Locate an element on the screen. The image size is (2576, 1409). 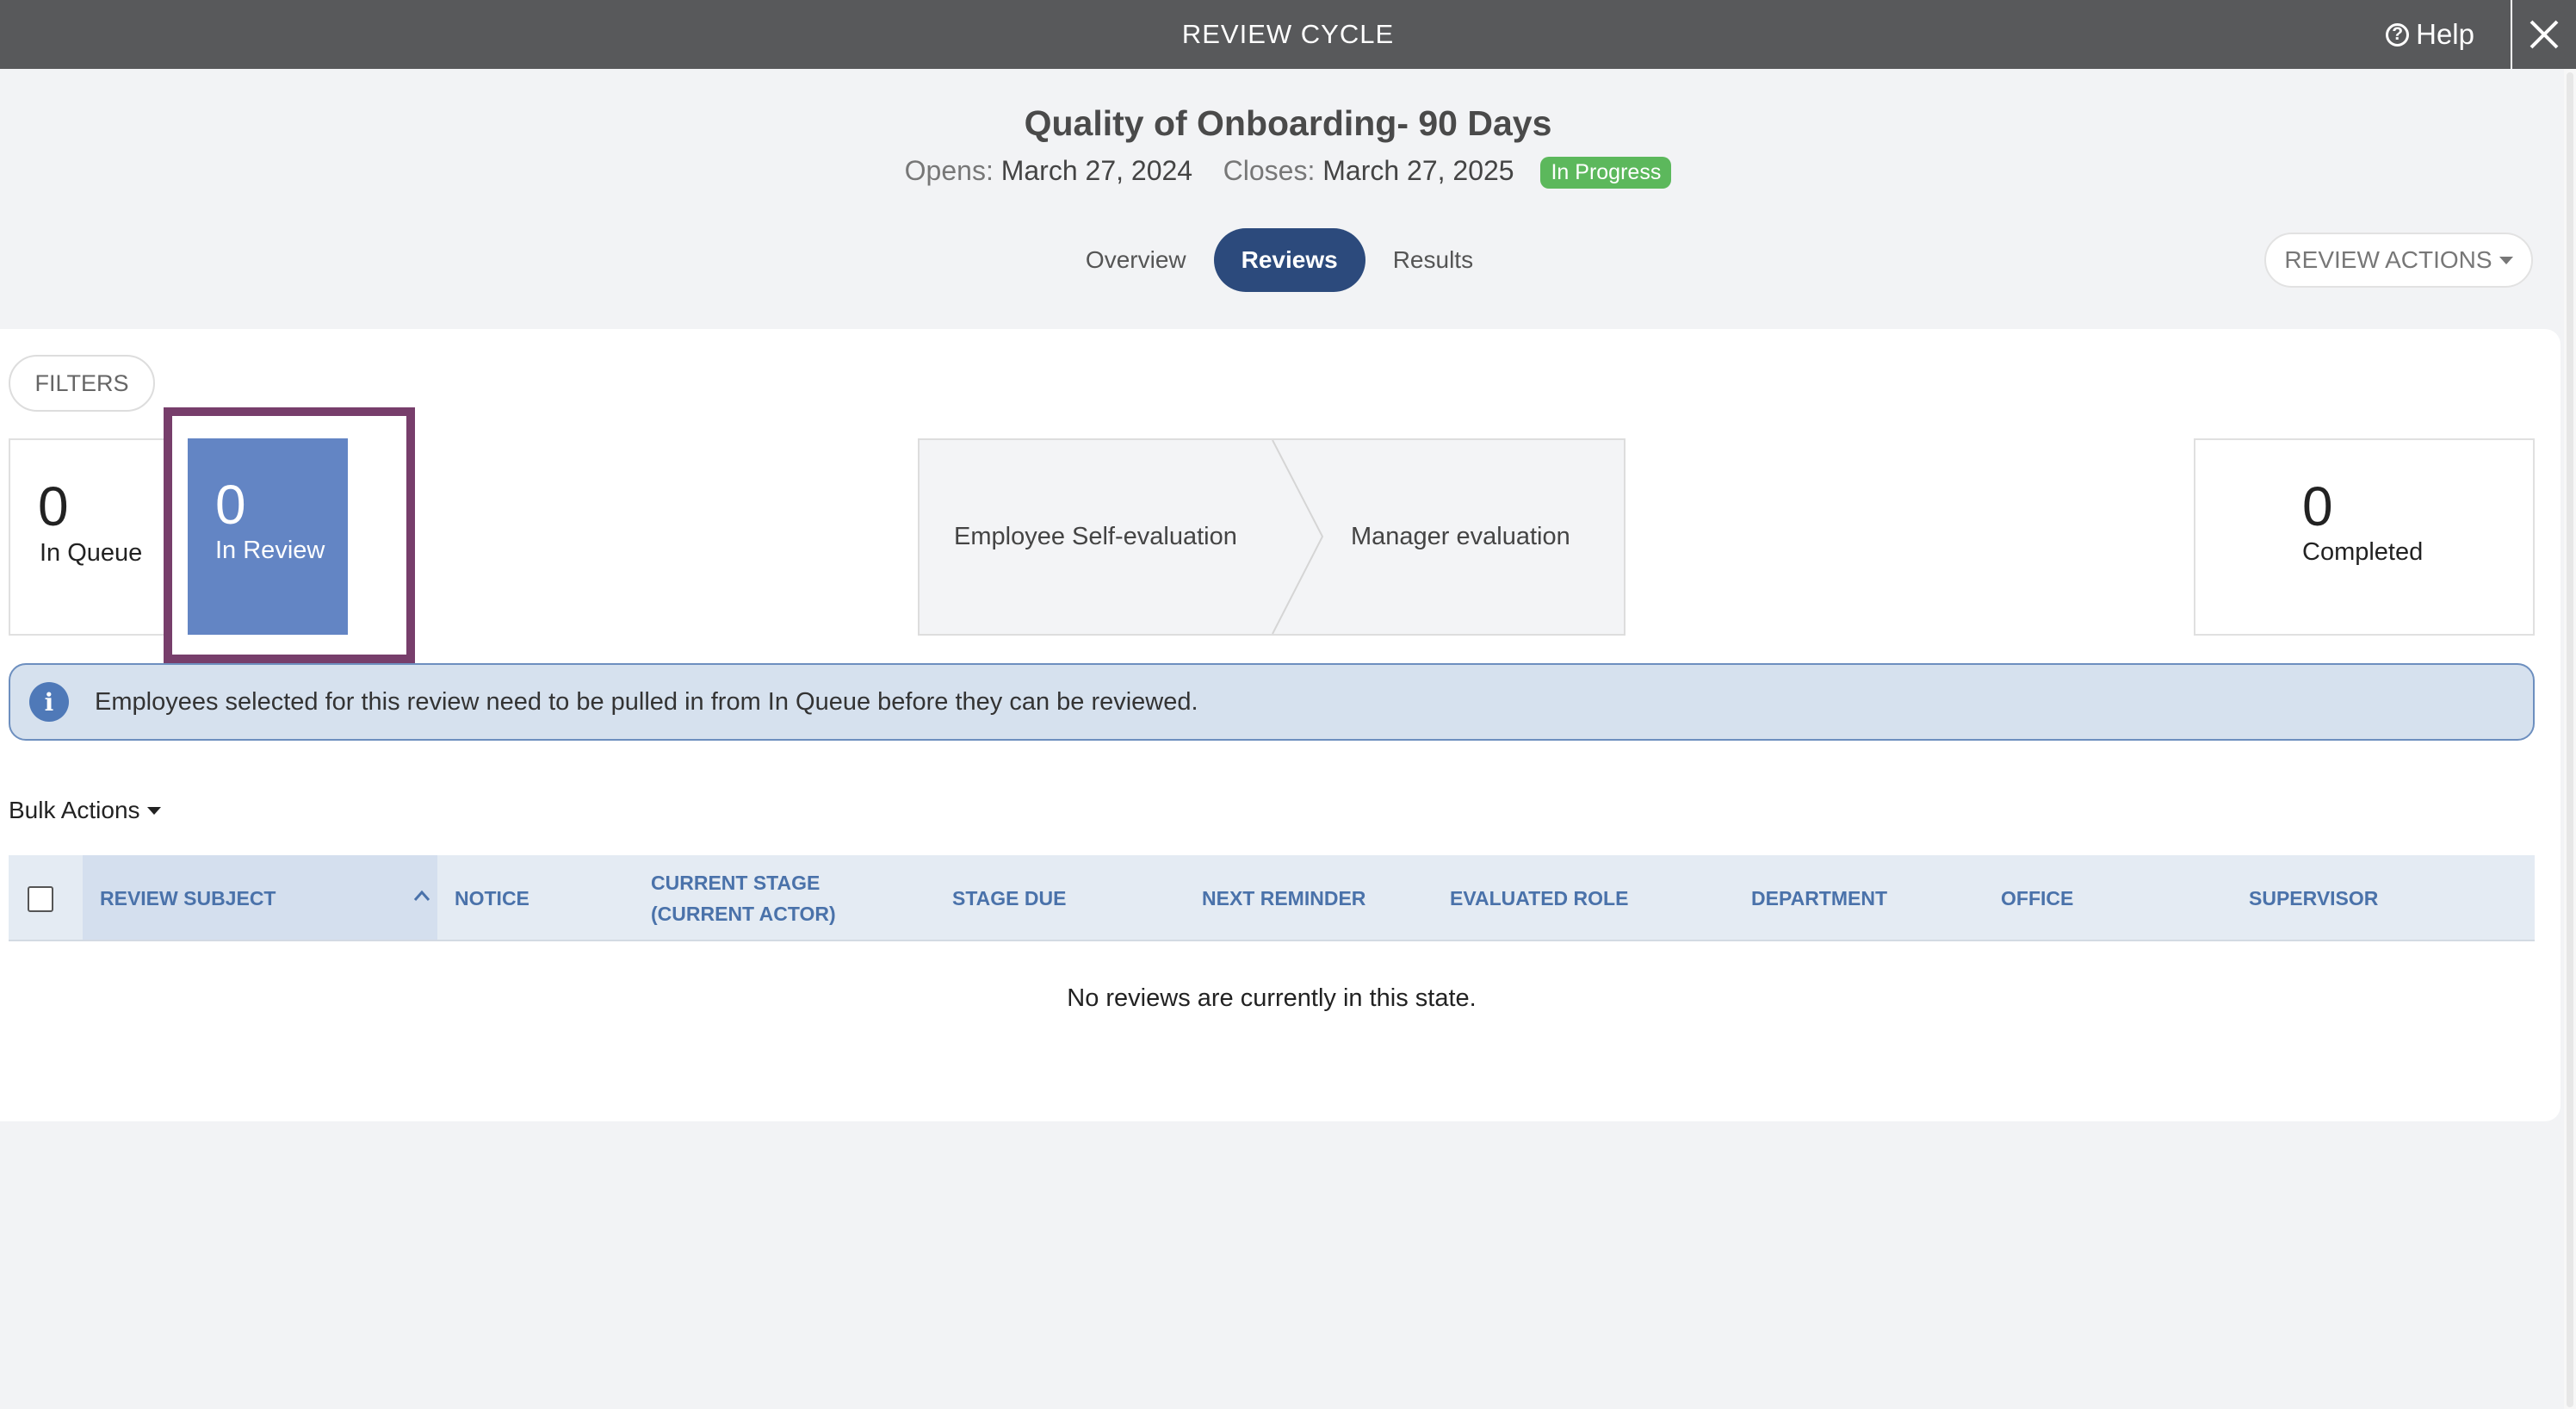
column-next-reminder: NEXT REMINDER is located at coordinates (1283, 898).